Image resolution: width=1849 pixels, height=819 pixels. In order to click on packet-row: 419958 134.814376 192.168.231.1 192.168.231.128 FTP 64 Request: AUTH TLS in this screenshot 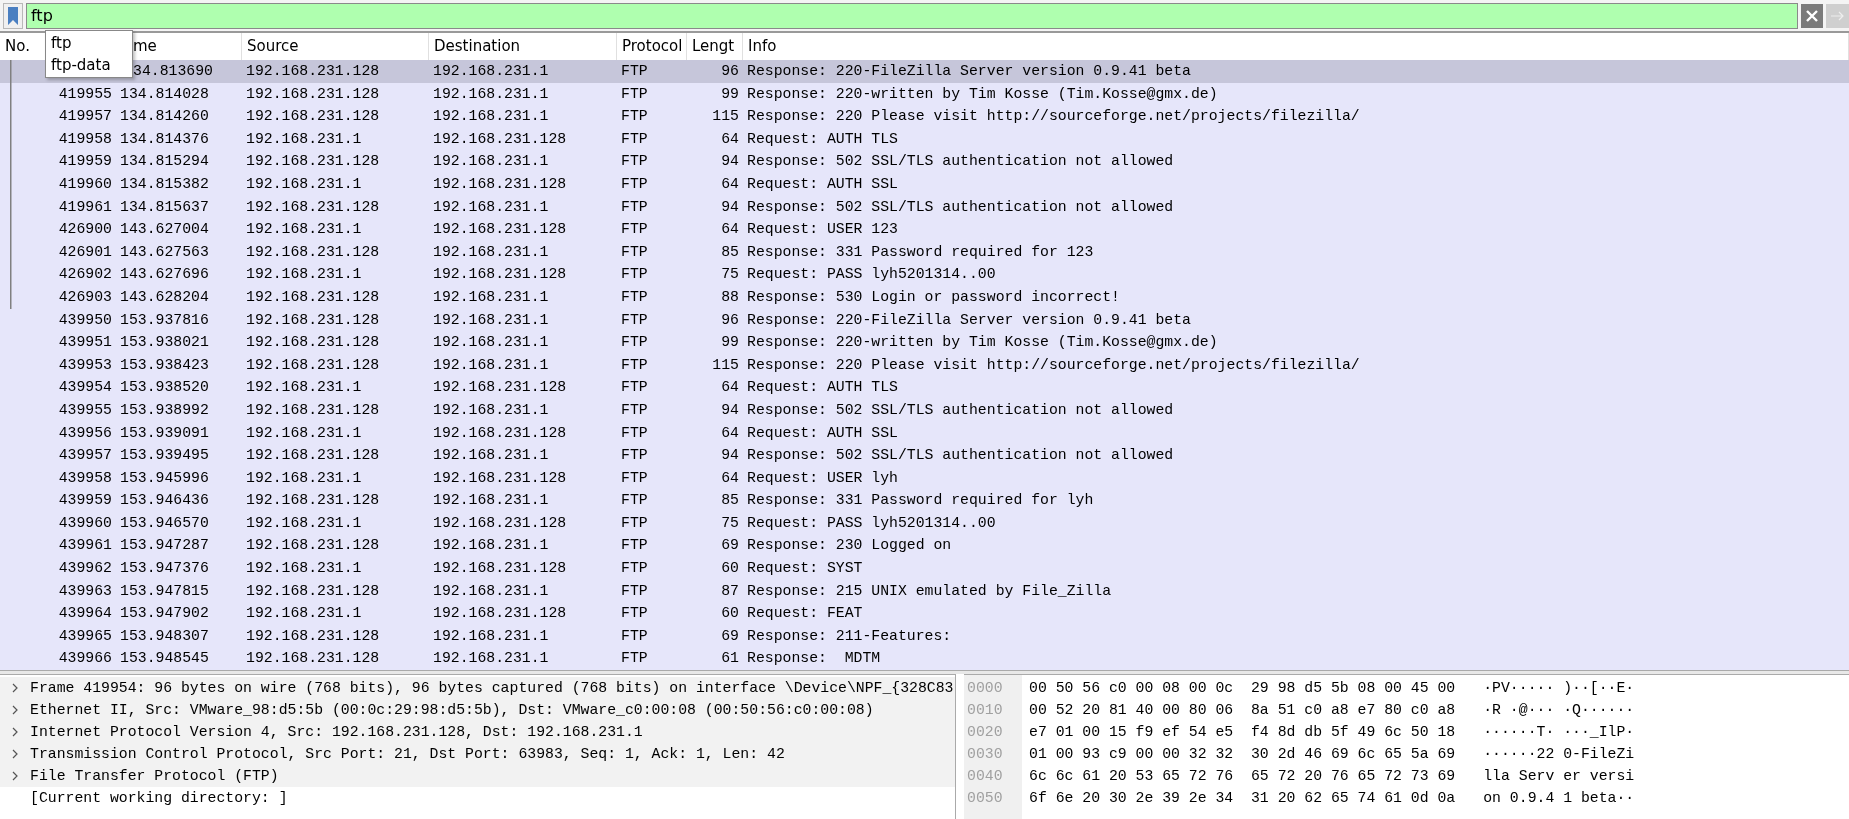, I will do `click(924, 139)`.